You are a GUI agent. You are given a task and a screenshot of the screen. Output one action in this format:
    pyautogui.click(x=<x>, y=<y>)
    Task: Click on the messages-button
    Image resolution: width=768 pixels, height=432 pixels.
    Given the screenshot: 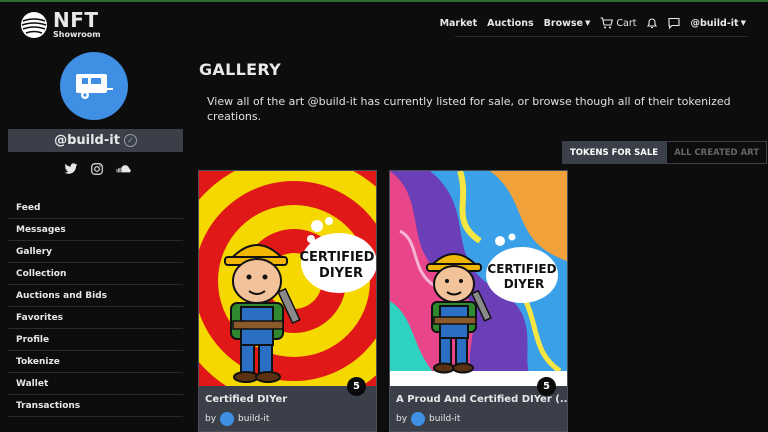 What is the action you would take?
    pyautogui.click(x=674, y=23)
    